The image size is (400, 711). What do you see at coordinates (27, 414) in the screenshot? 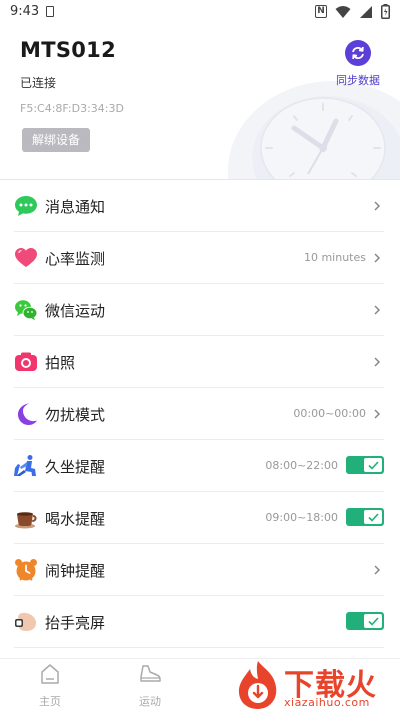
I see `moon-icon` at bounding box center [27, 414].